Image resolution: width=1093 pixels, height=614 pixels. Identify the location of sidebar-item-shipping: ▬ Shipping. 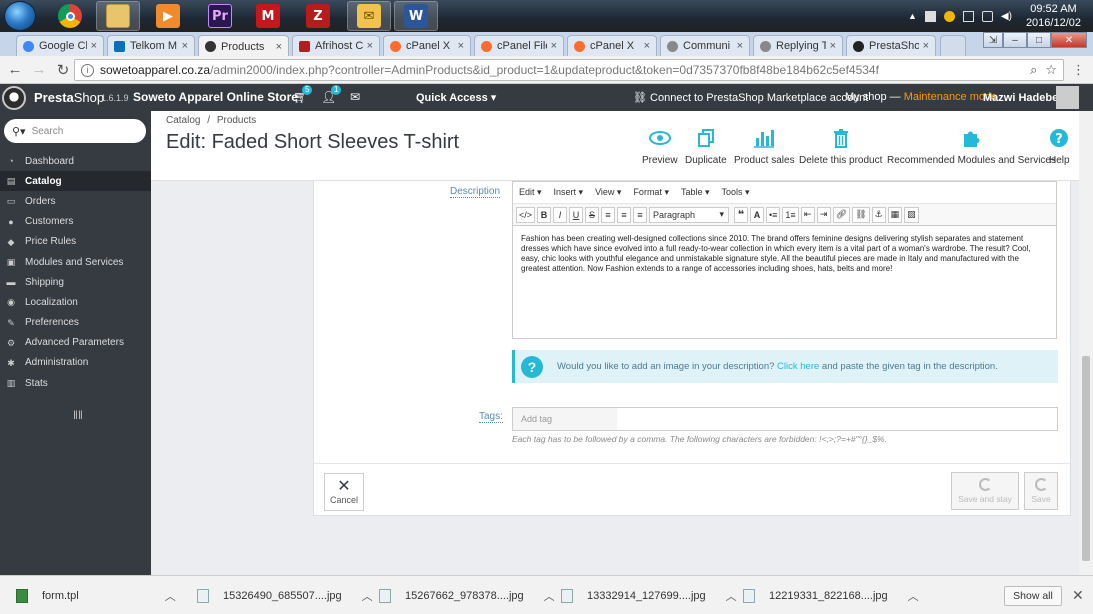
(75, 282).